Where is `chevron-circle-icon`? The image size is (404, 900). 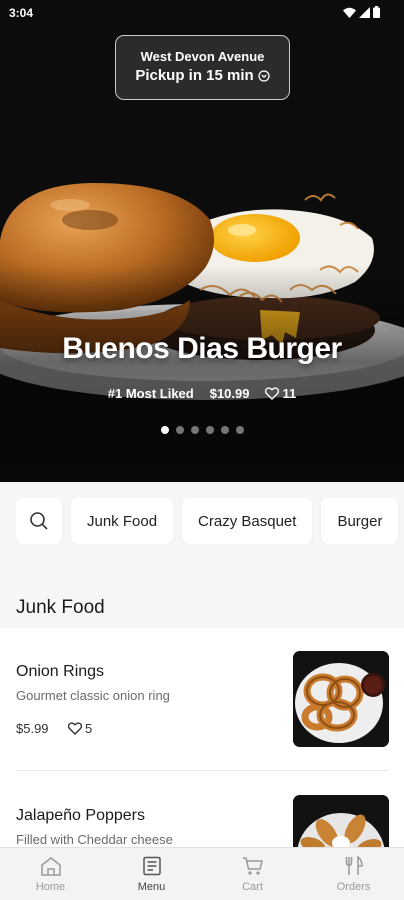 chevron-circle-icon is located at coordinates (264, 75).